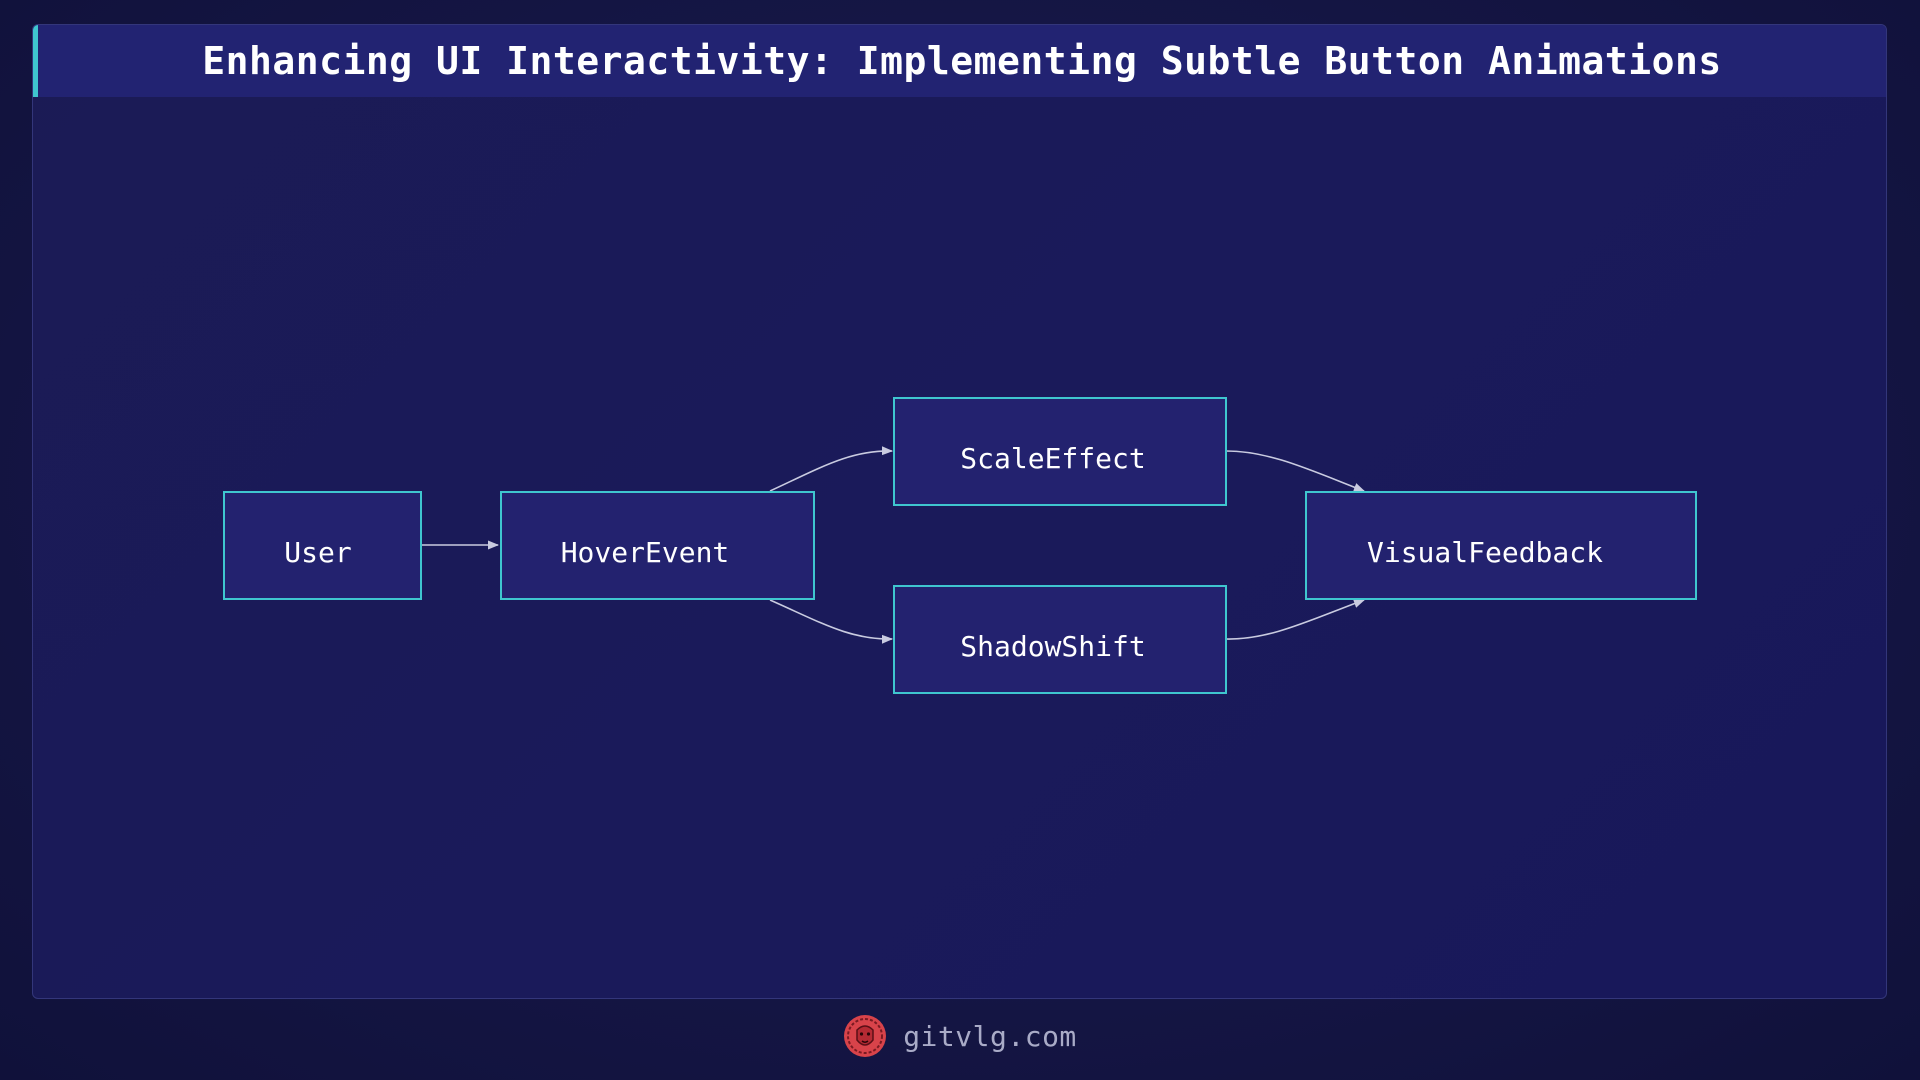 This screenshot has height=1080, width=1920. What do you see at coordinates (990, 1036) in the screenshot?
I see `footer-site-text: gitvlg.com` at bounding box center [990, 1036].